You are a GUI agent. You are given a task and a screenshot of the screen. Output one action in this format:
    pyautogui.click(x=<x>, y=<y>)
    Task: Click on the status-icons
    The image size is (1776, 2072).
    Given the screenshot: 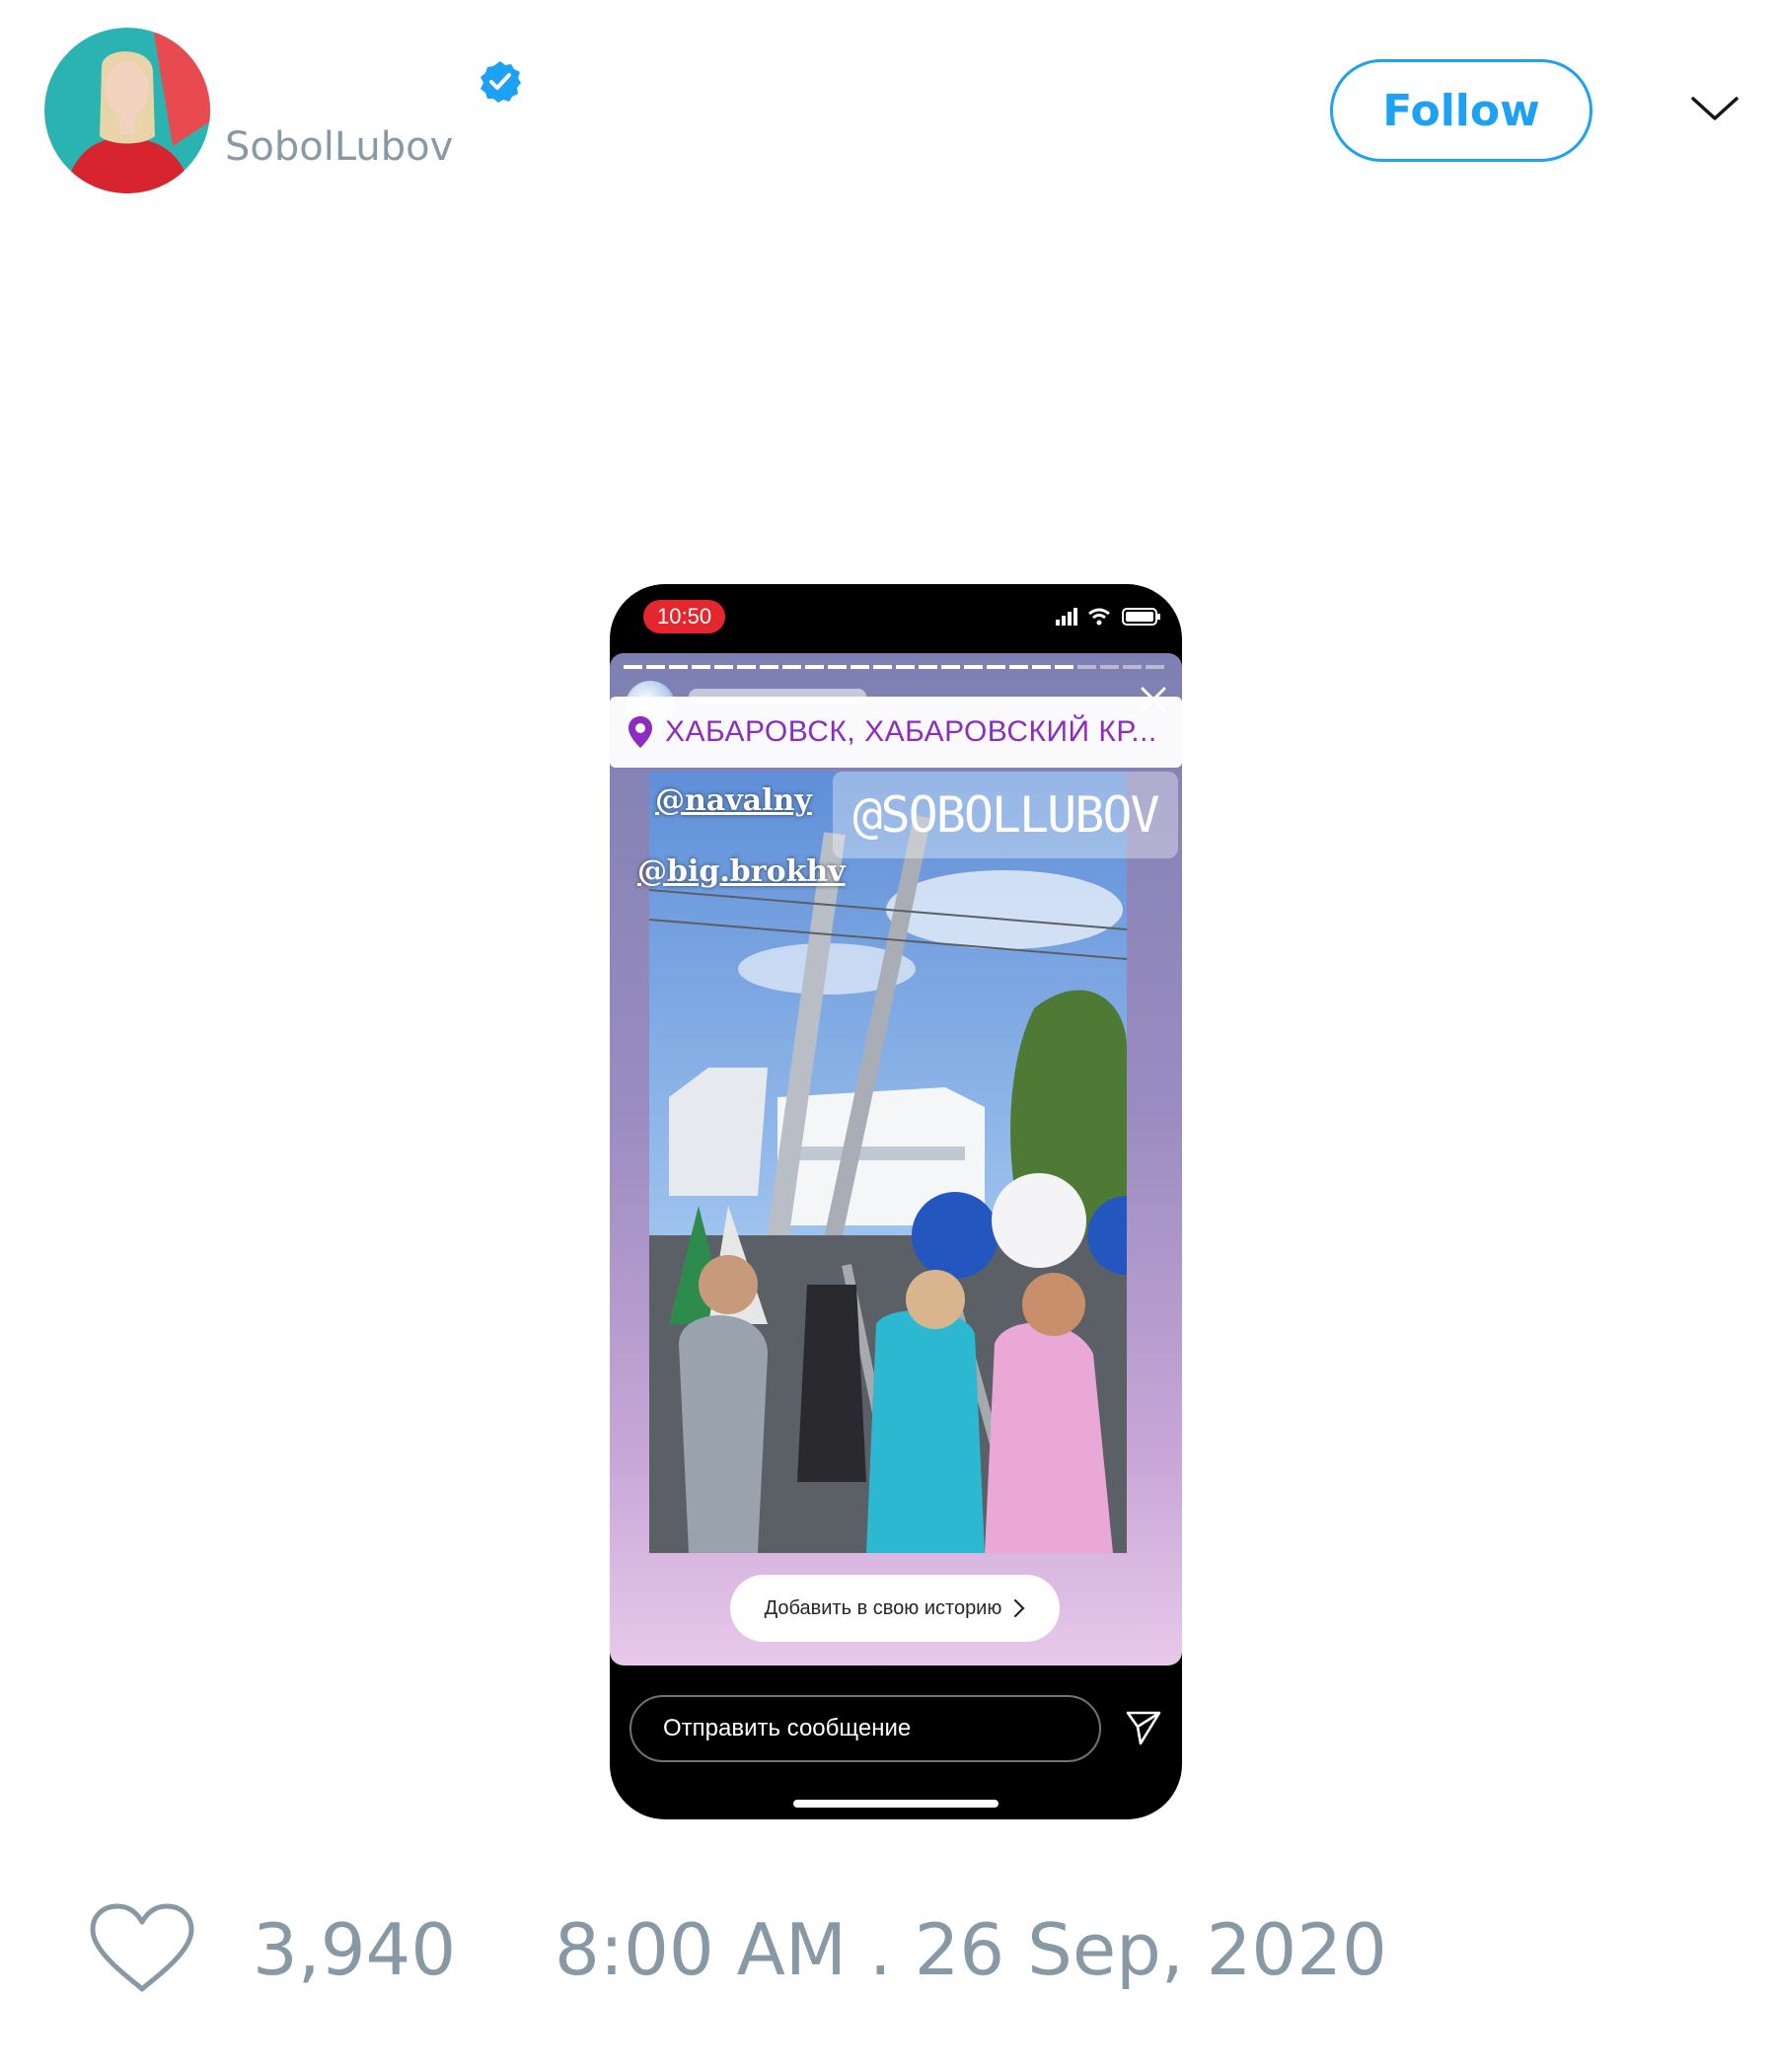 What is the action you would take?
    pyautogui.click(x=1110, y=616)
    